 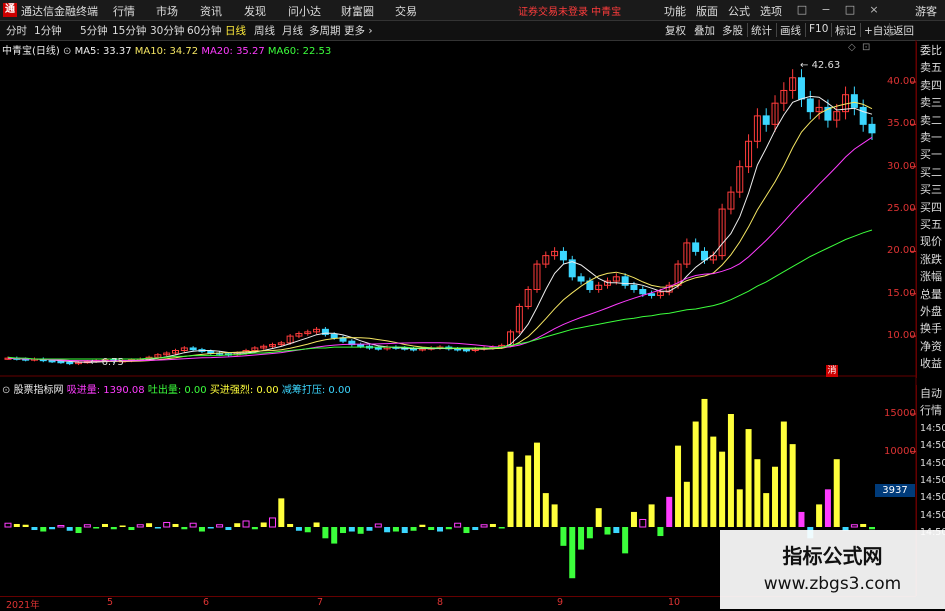 I want to click on quote-panel-item: 卖五, so click(x=932, y=68).